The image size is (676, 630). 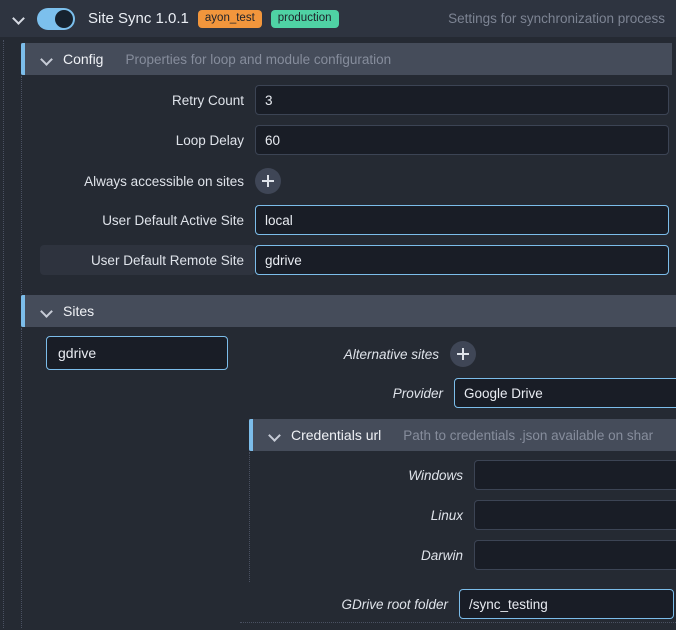 I want to click on field-row-provider: Provider Google Drive, so click(x=358, y=393).